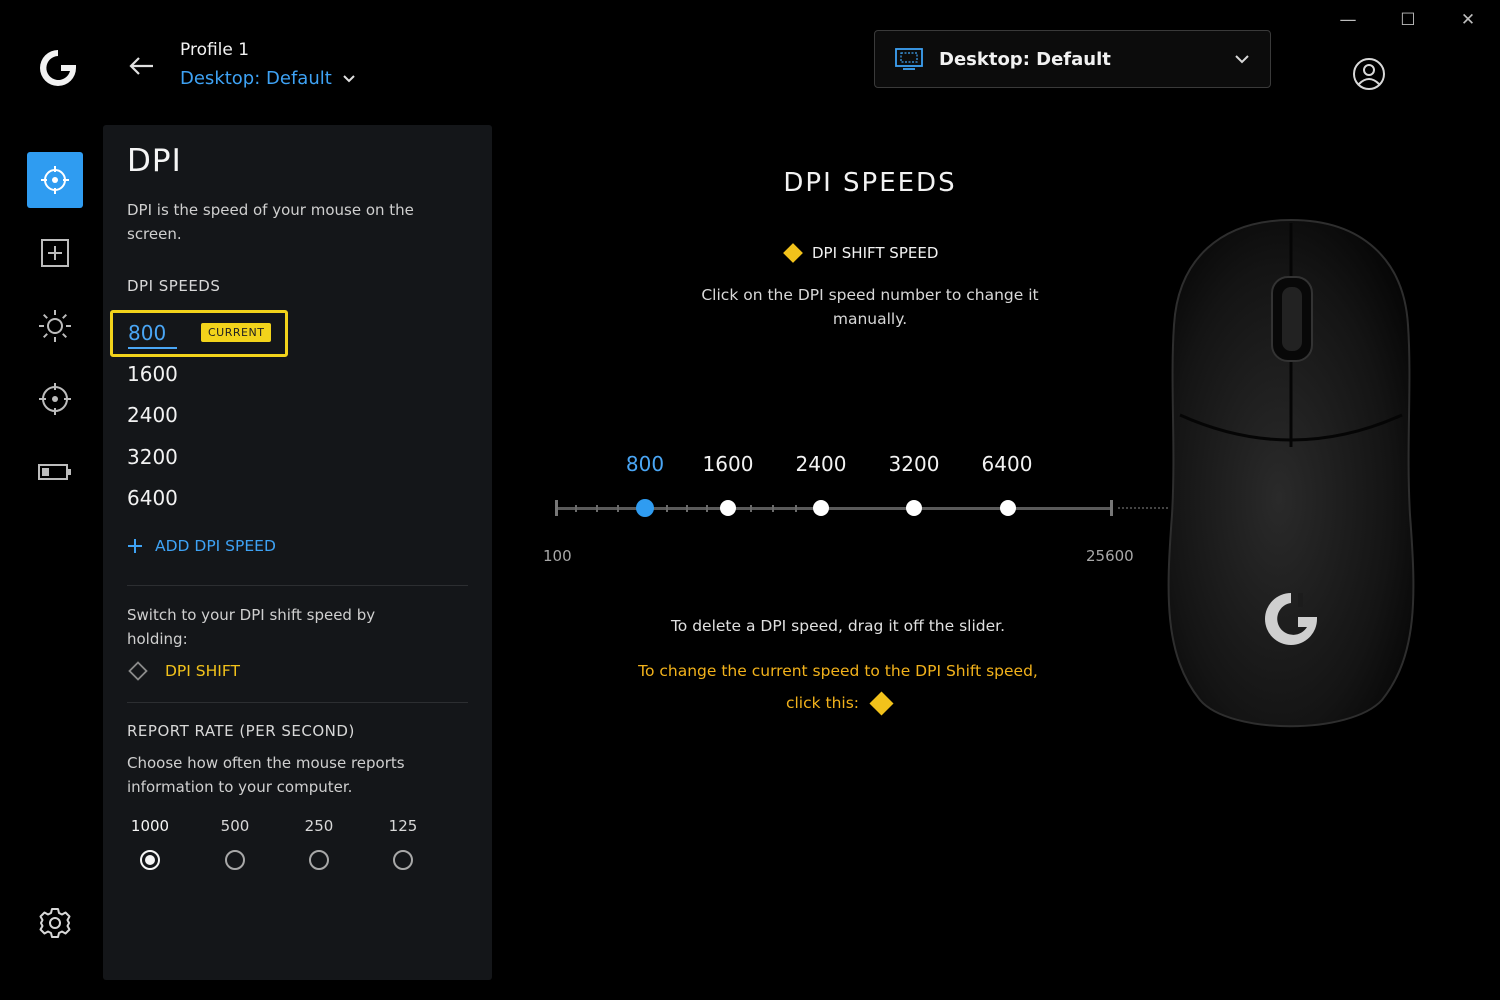 Image resolution: width=1500 pixels, height=1000 pixels. I want to click on gear-icon, so click(55, 923).